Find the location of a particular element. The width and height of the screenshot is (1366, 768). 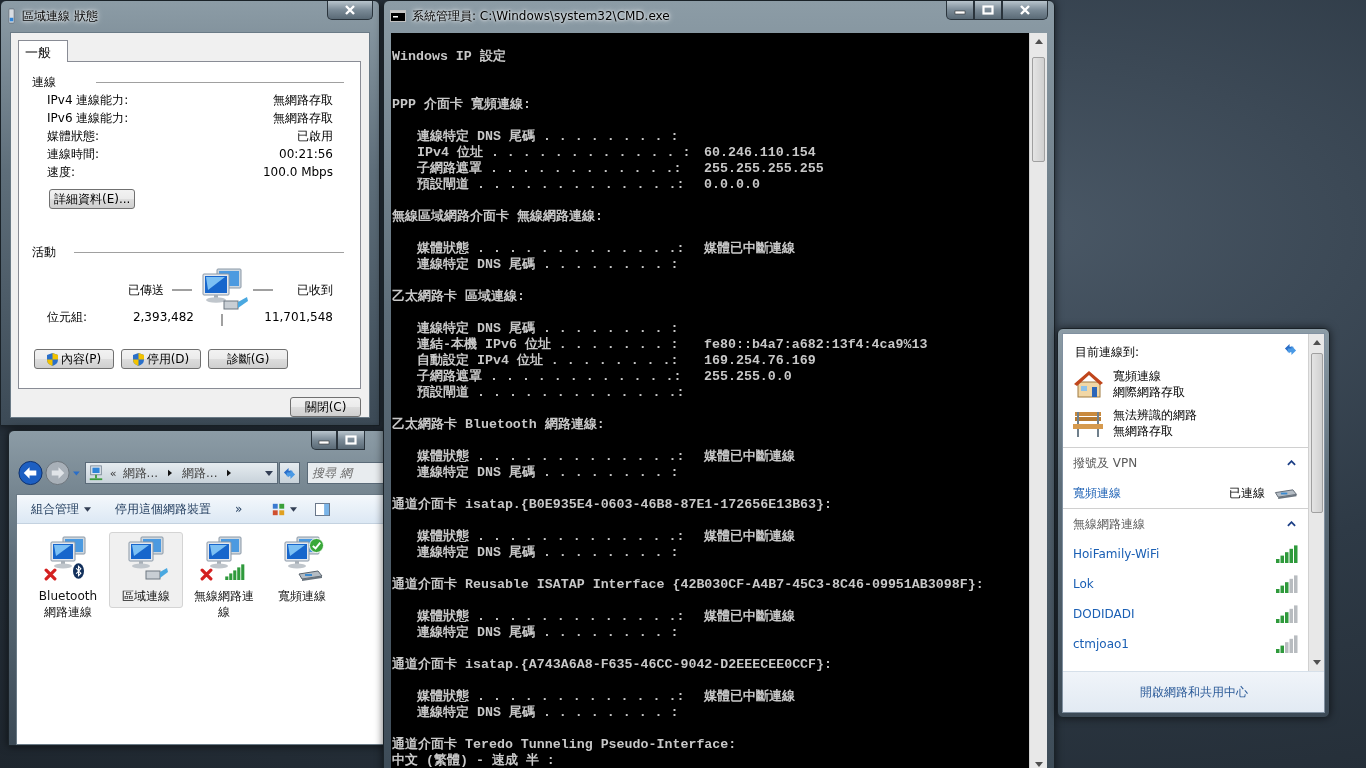

console-label: 子網路遮罩 . . . . . . . . . . . .: is located at coordinates (550, 377).